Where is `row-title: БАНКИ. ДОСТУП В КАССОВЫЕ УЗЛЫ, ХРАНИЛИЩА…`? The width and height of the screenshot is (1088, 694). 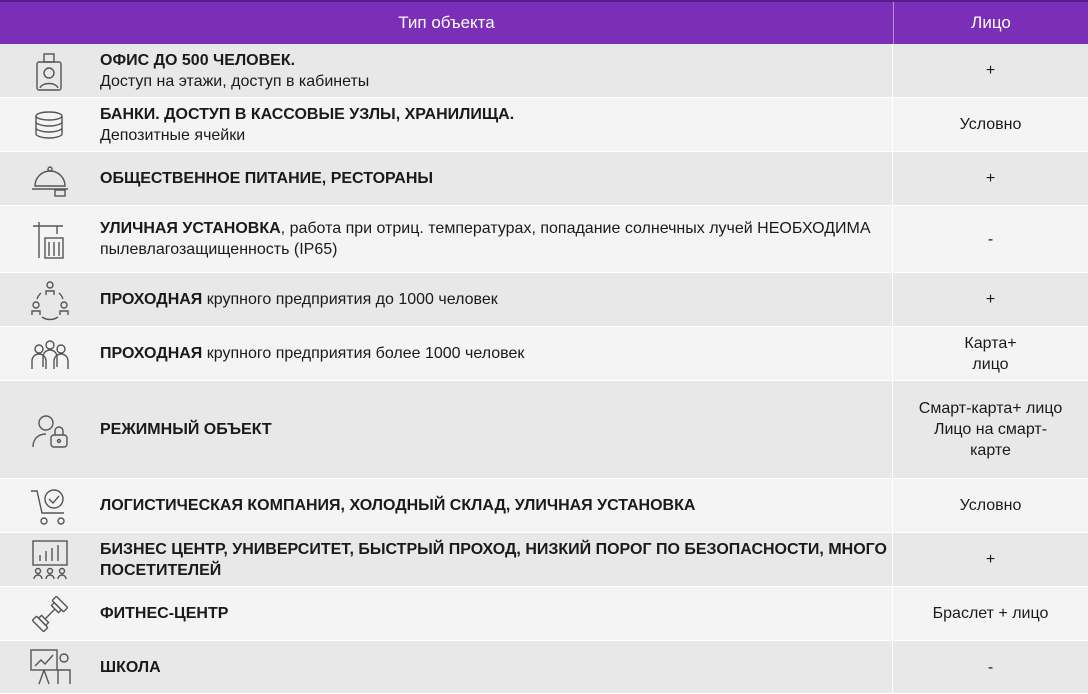
row-title: БАНКИ. ДОСТУП В КАССОВЫЕ УЗЛЫ, ХРАНИЛИЩА… is located at coordinates (307, 114).